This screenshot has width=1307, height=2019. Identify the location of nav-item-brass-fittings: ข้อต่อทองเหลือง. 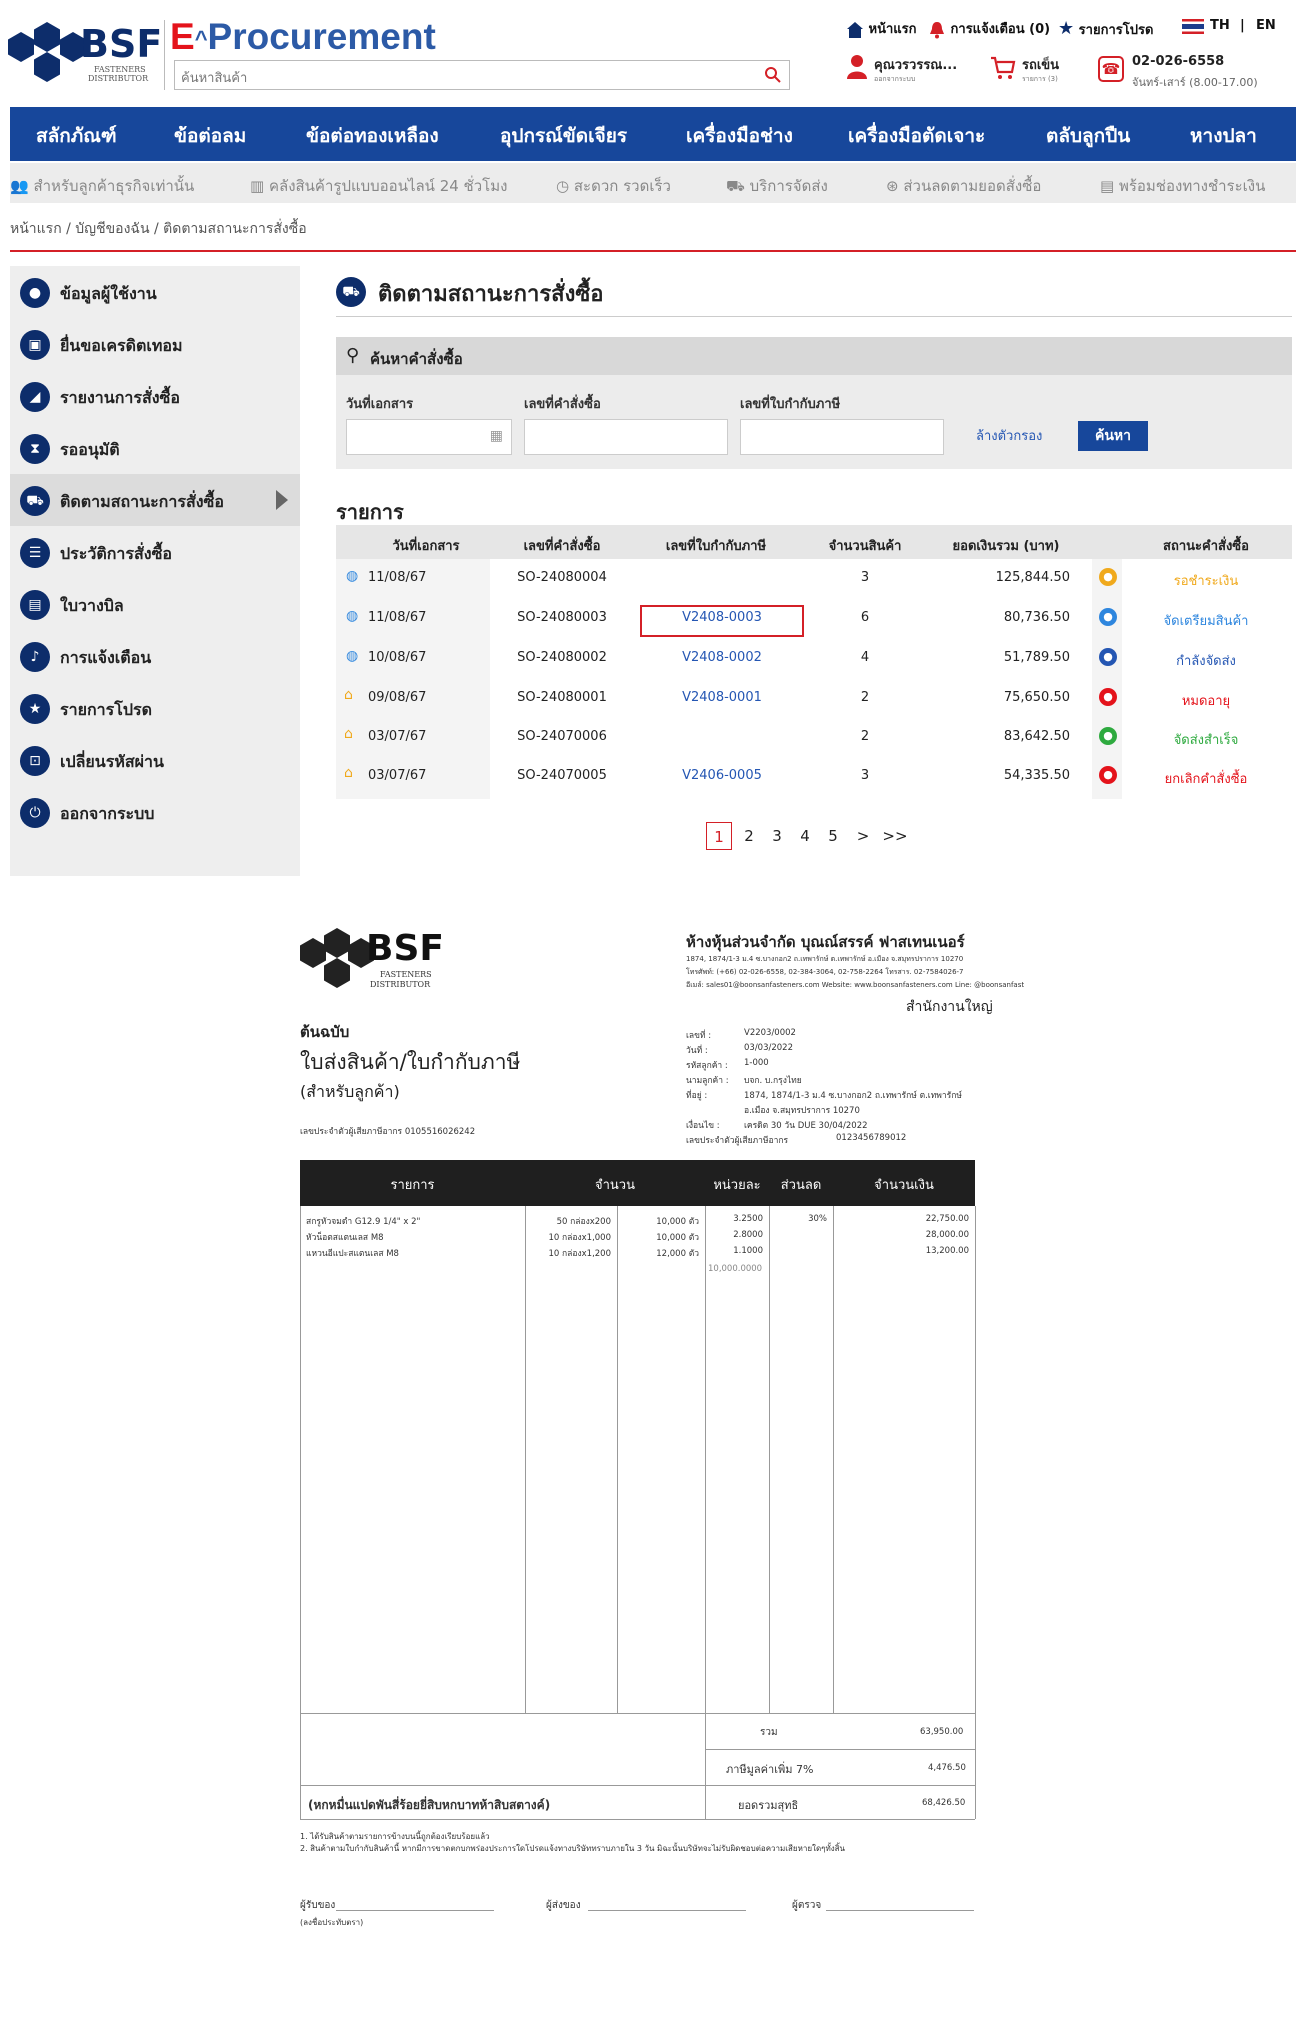
(372, 136).